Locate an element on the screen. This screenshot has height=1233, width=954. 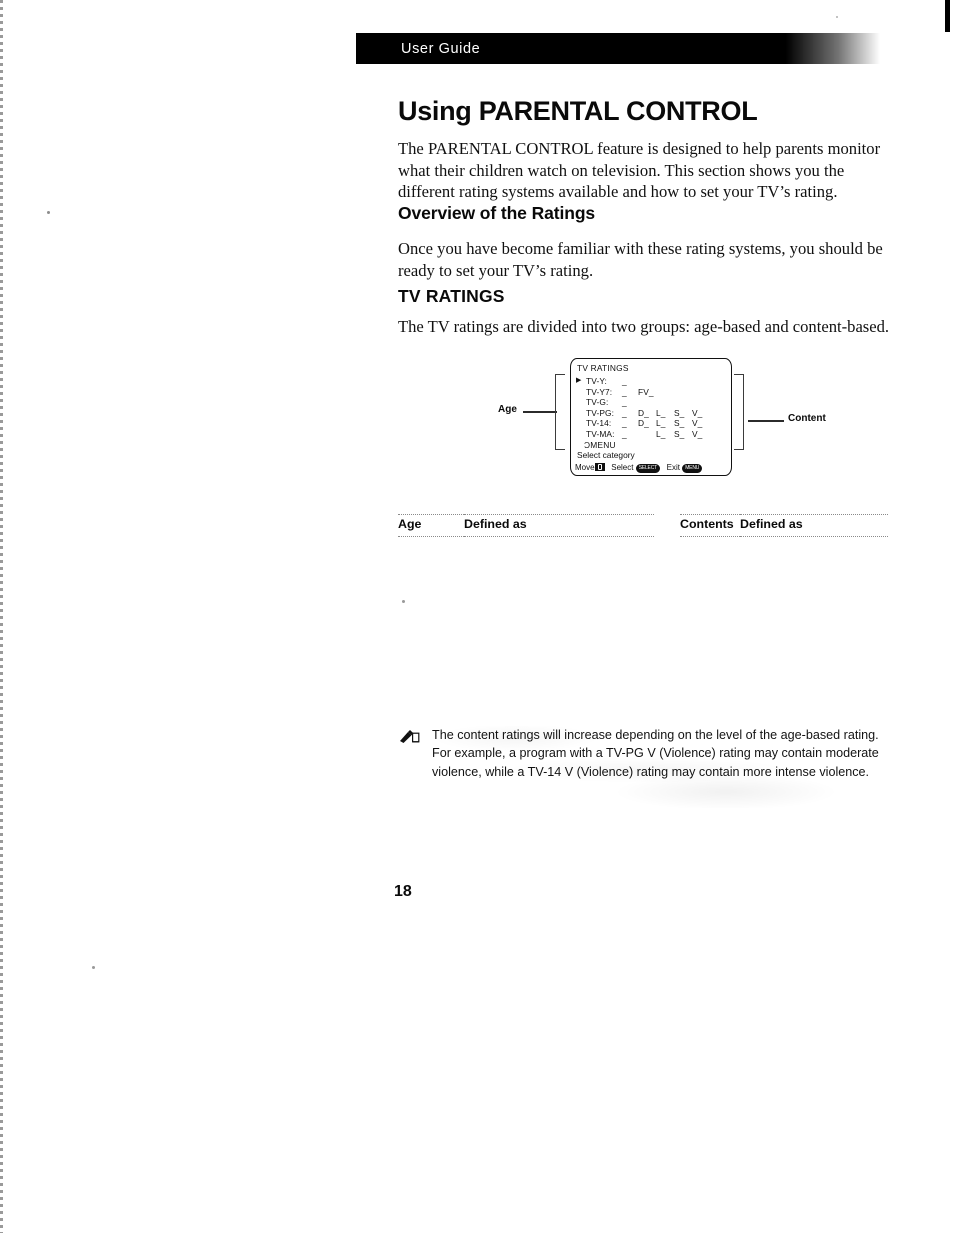
age-defined-column-header: Defined as is located at coordinates (559, 525).